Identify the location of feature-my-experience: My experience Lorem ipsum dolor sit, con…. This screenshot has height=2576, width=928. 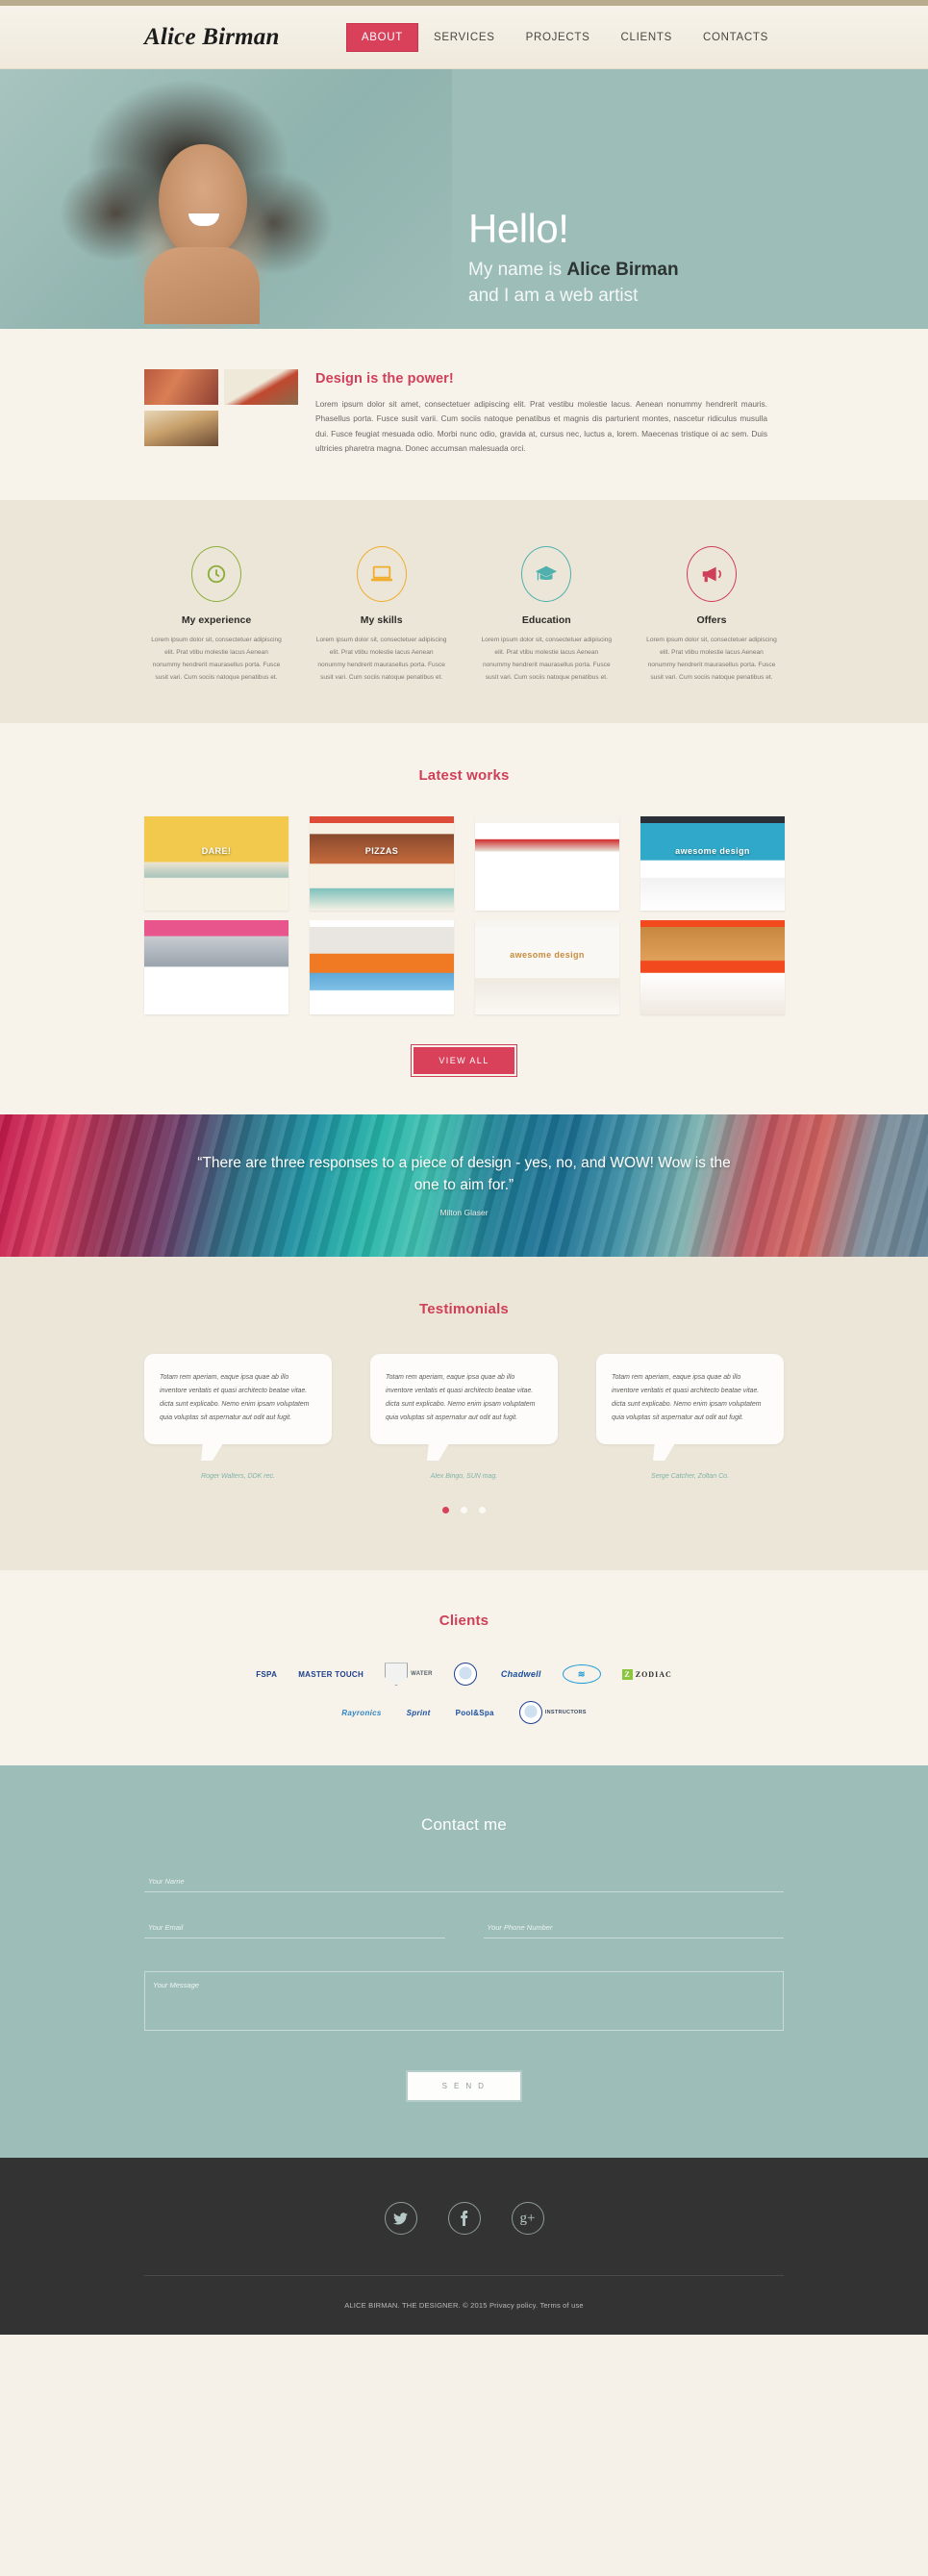
(216, 615).